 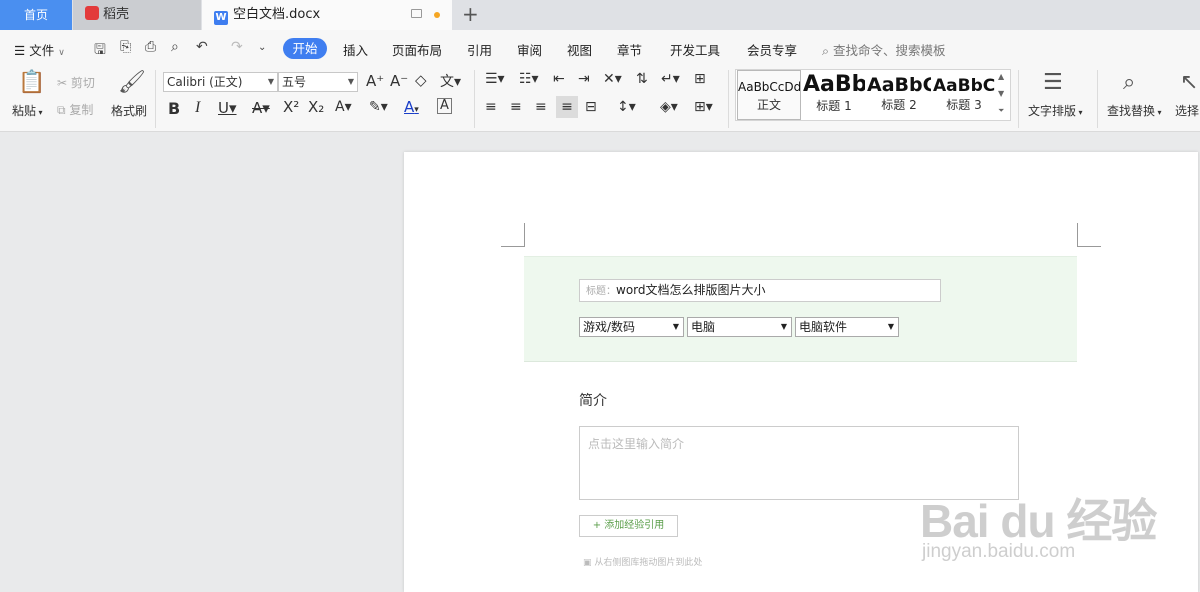 What do you see at coordinates (202, 47) in the screenshot?
I see `undo-icon: ↶` at bounding box center [202, 47].